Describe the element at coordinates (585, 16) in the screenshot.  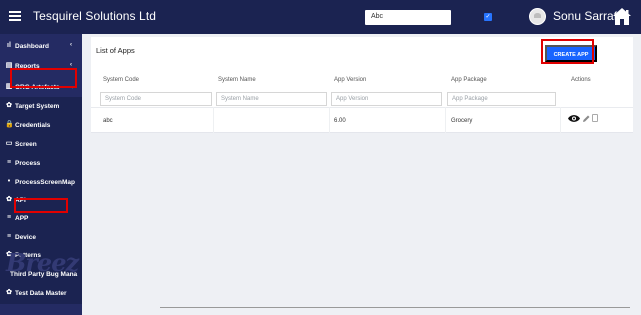
I see `user-name: Sonu Sarraf` at that location.